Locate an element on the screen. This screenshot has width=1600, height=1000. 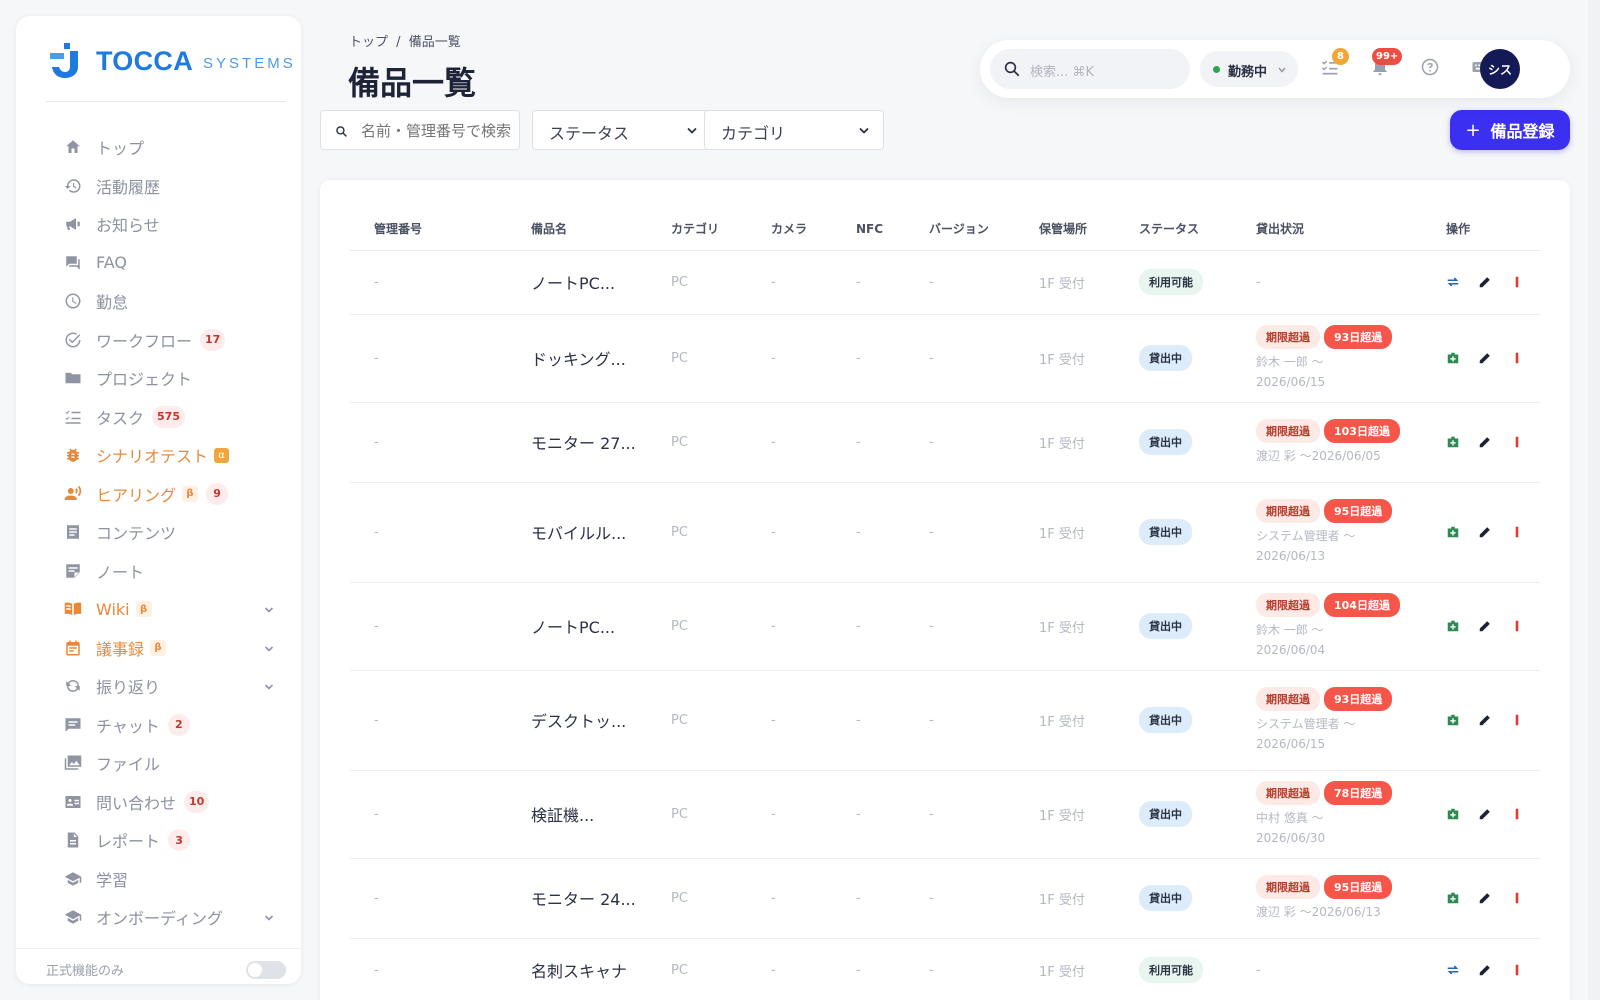
equipment-search is located at coordinates (420, 130).